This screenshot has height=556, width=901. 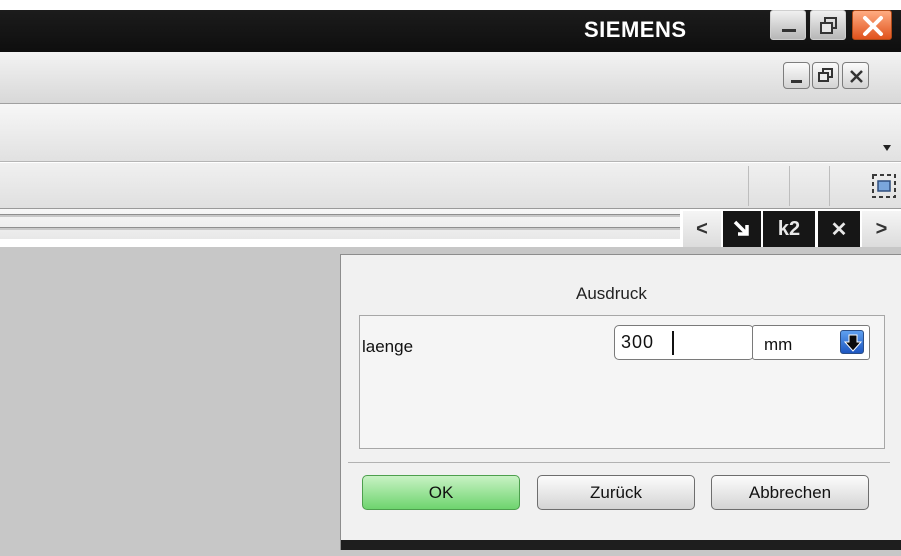 What do you see at coordinates (611, 293) in the screenshot?
I see `dialog-title: Ausdruck` at bounding box center [611, 293].